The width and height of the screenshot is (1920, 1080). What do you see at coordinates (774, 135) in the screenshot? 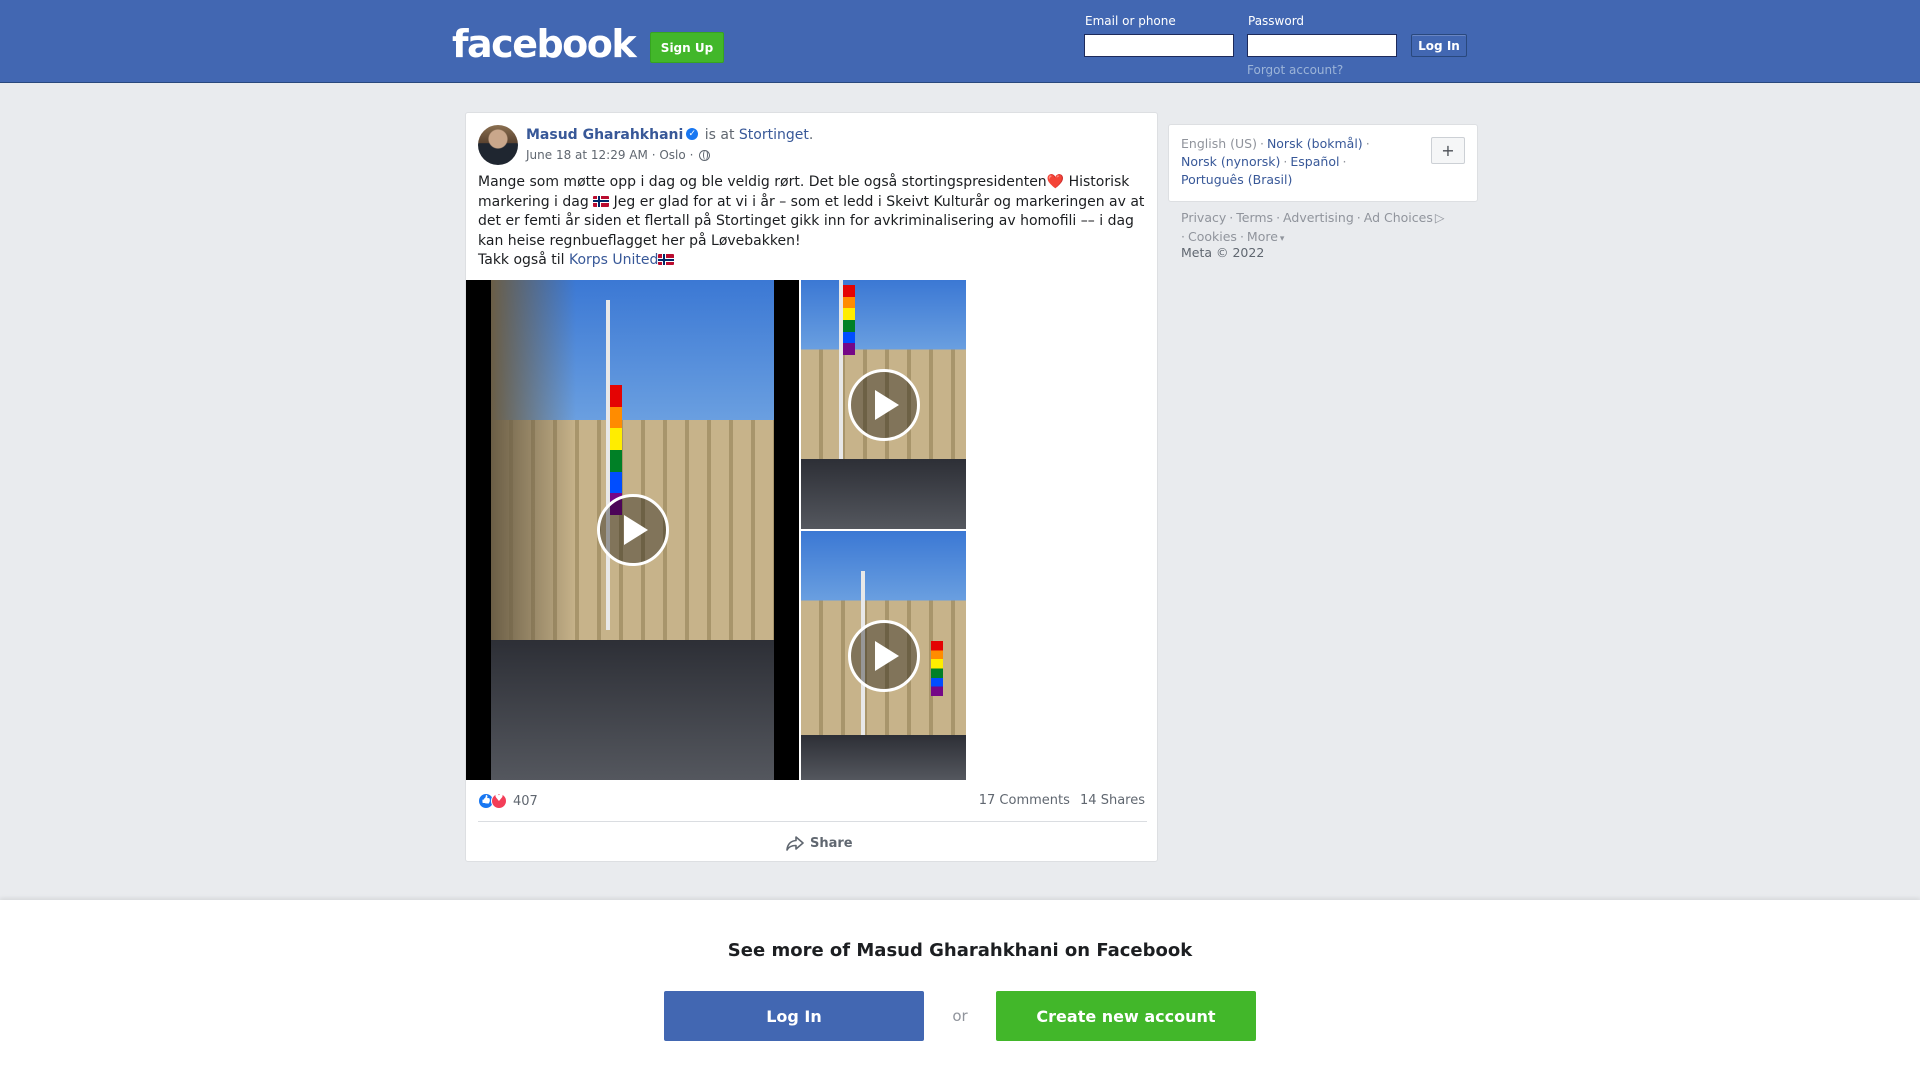
I see `location-link: Stortinget` at bounding box center [774, 135].